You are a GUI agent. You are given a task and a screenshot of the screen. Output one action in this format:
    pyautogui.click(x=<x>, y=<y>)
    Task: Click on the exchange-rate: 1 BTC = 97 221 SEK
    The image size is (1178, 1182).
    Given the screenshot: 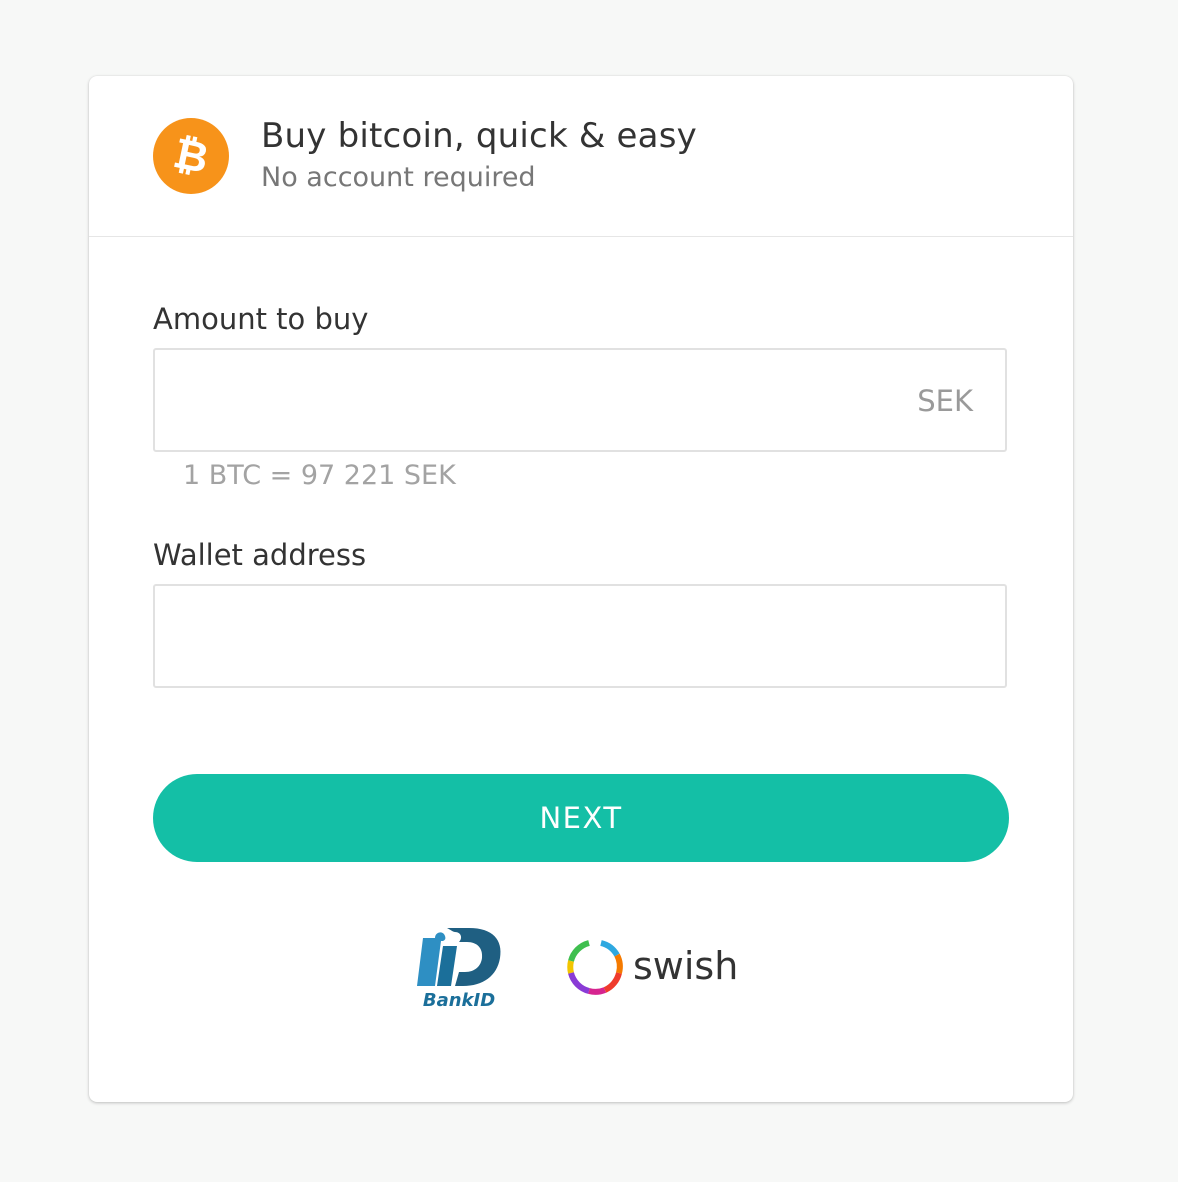 What is the action you would take?
    pyautogui.click(x=319, y=475)
    